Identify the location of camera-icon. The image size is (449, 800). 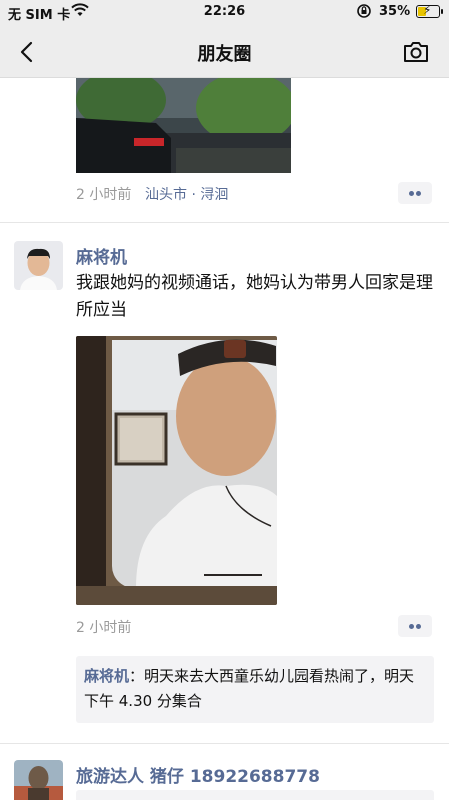
(416, 52).